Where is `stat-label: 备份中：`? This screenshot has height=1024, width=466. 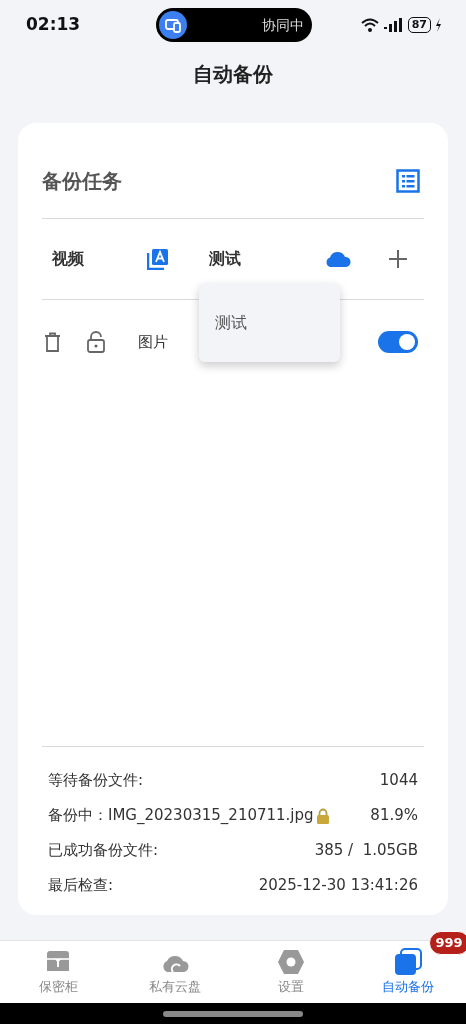
stat-label: 备份中： is located at coordinates (78, 816).